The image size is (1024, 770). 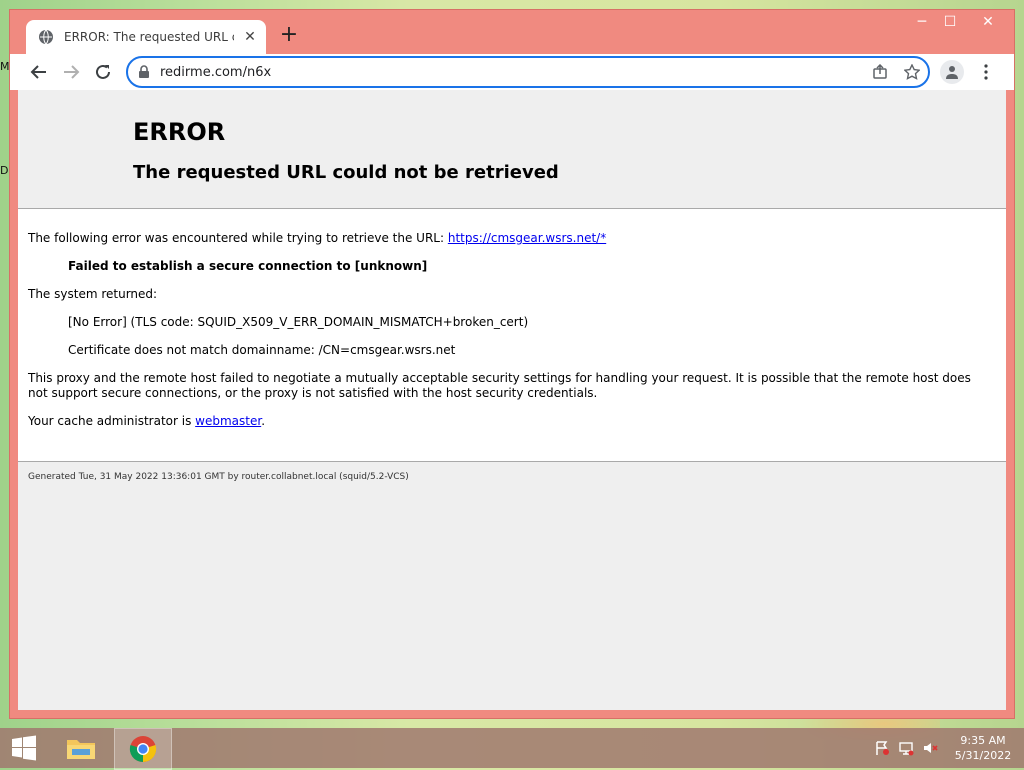 I want to click on error-title: ERROR, so click(x=179, y=132).